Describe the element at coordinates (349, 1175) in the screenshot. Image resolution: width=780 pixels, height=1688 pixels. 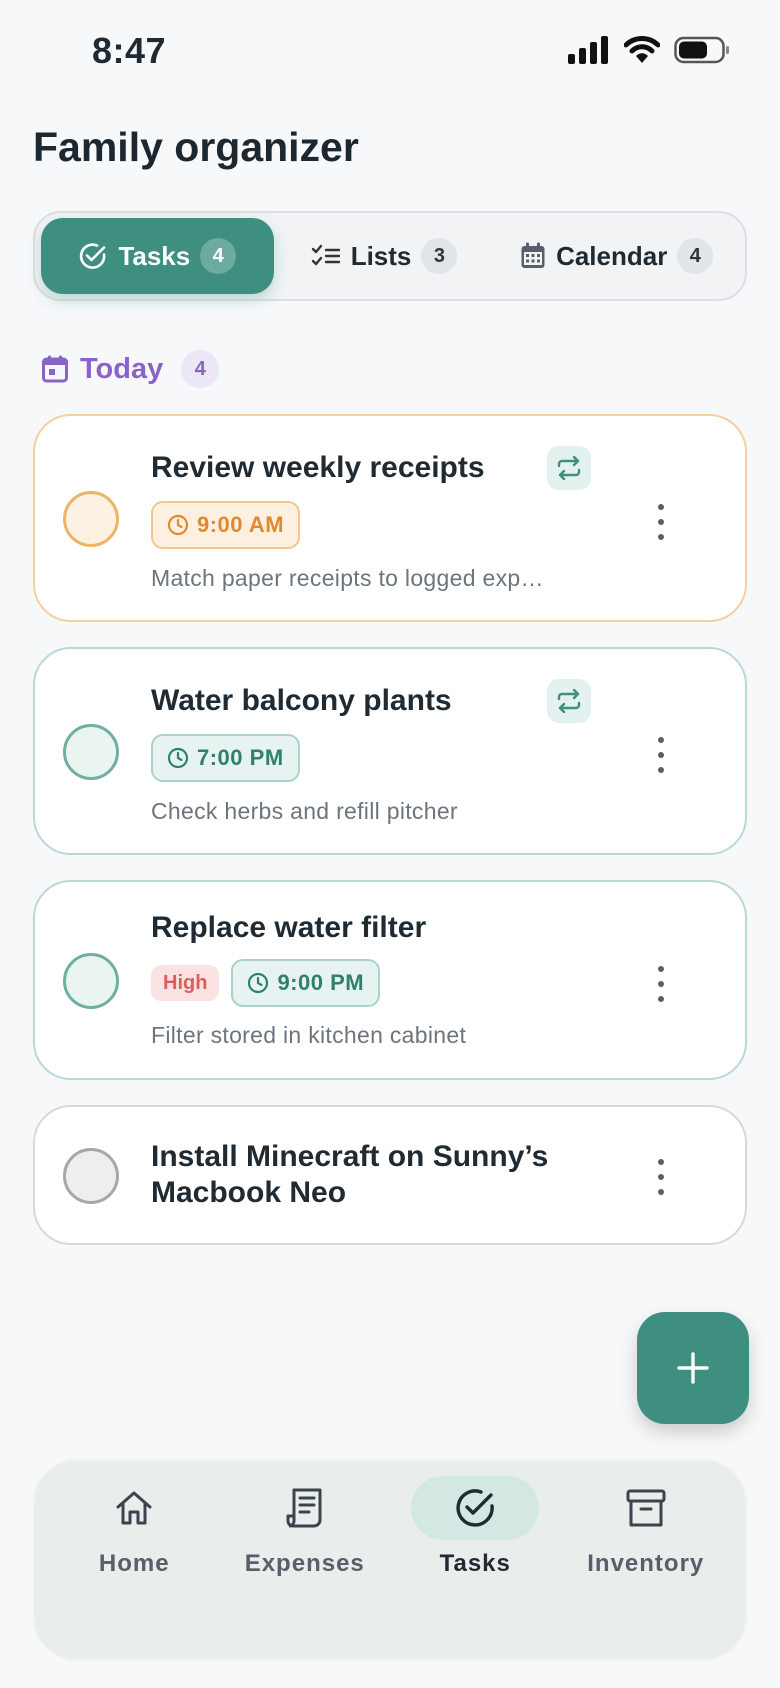
I see `task-title: Install Minecraft on Sunny’s Macbook Neo` at that location.